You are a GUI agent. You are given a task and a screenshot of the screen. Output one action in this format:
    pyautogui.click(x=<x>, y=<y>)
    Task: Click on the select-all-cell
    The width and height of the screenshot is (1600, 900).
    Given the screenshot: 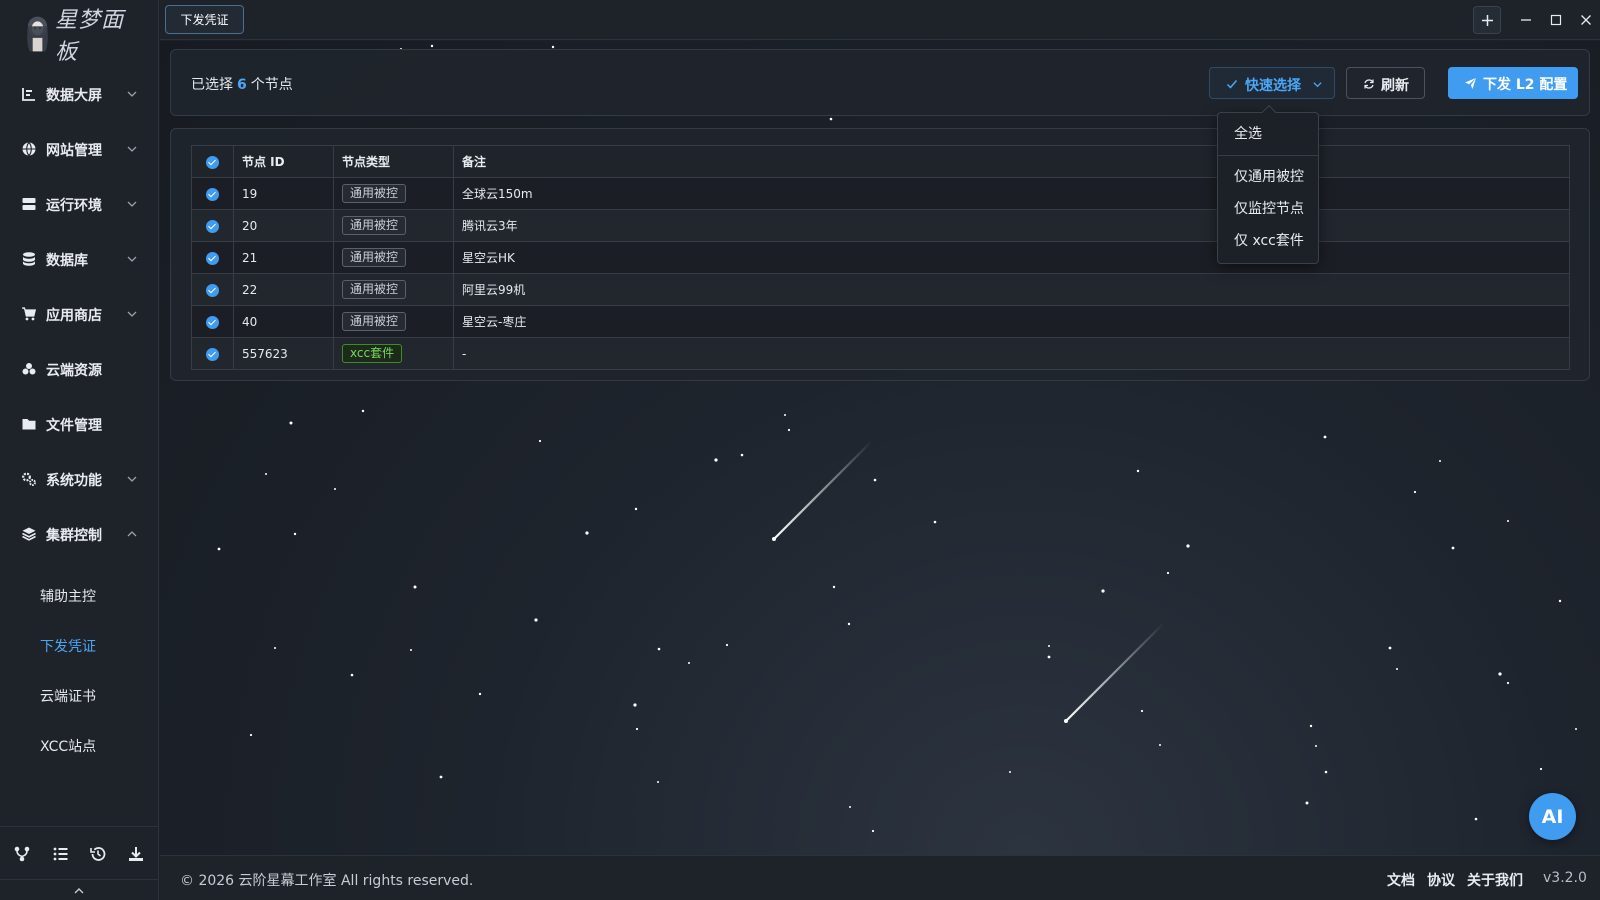 What is the action you would take?
    pyautogui.click(x=212, y=161)
    